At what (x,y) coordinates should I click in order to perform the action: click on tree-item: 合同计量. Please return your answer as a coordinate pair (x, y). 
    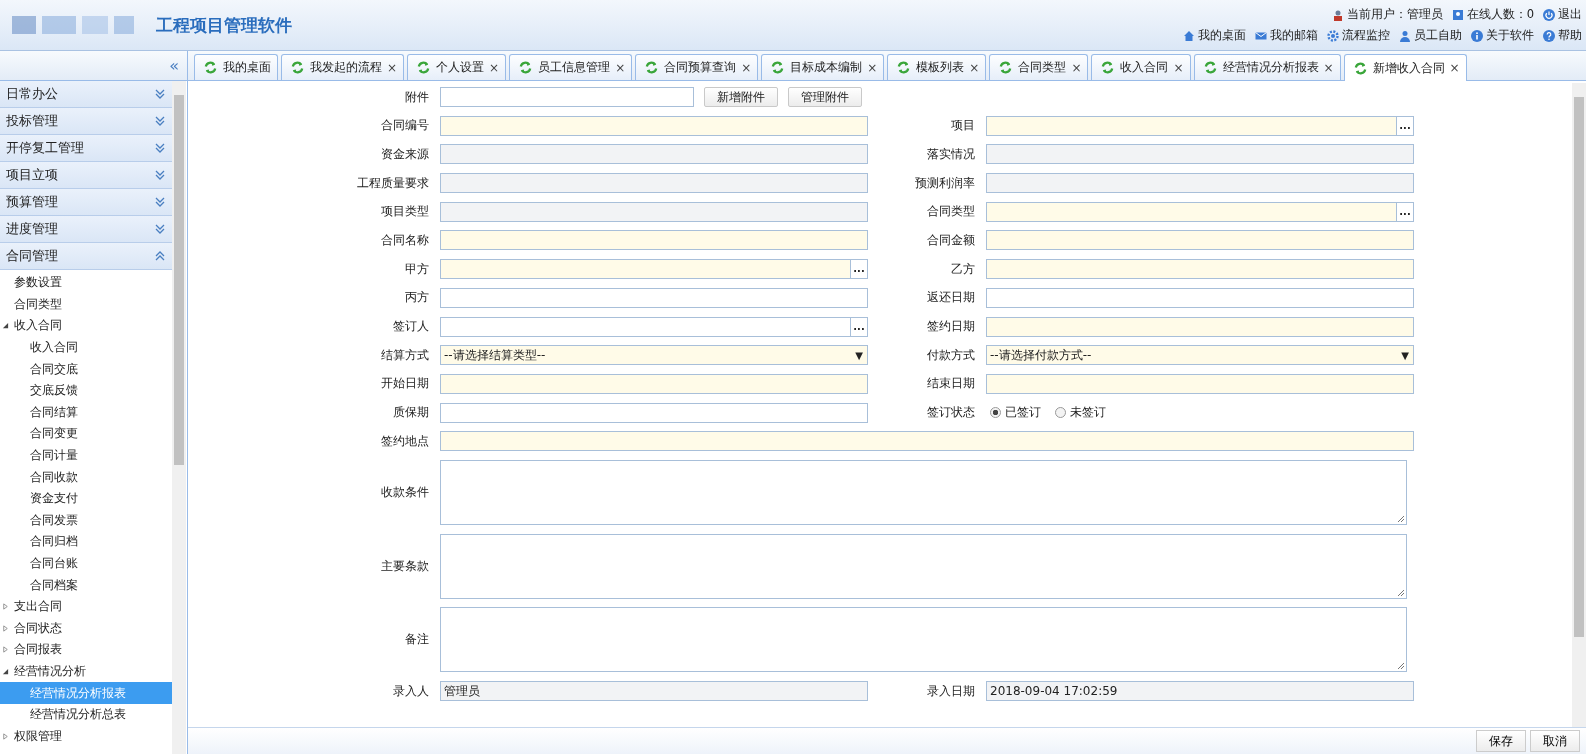
    Looking at the image, I should click on (86, 455).